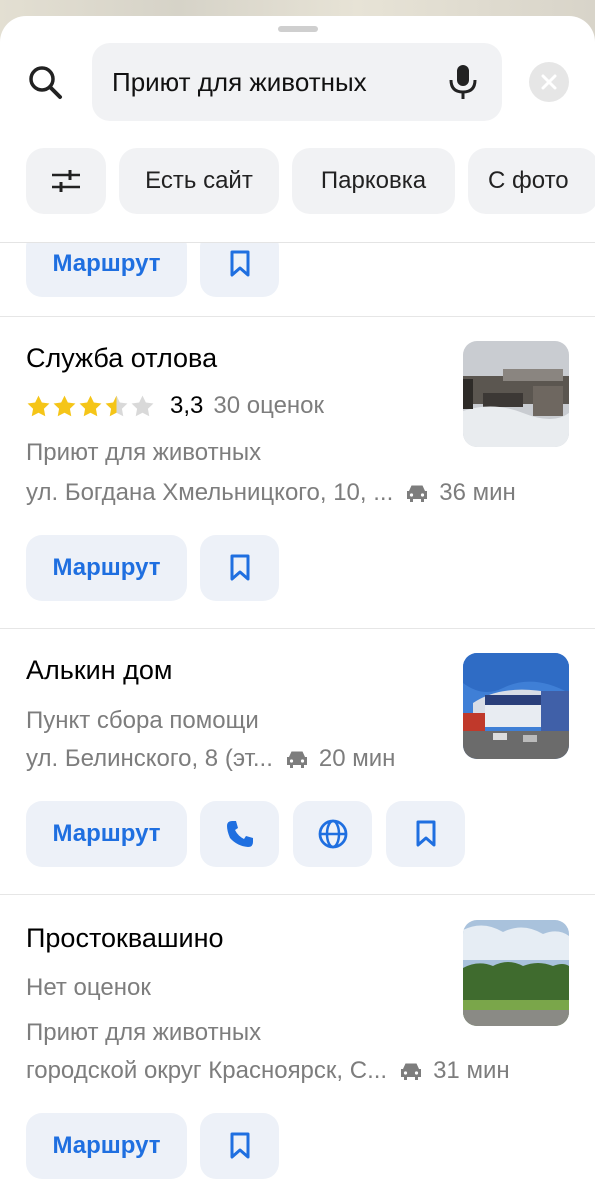  I want to click on sheet-grabber, so click(298, 29).